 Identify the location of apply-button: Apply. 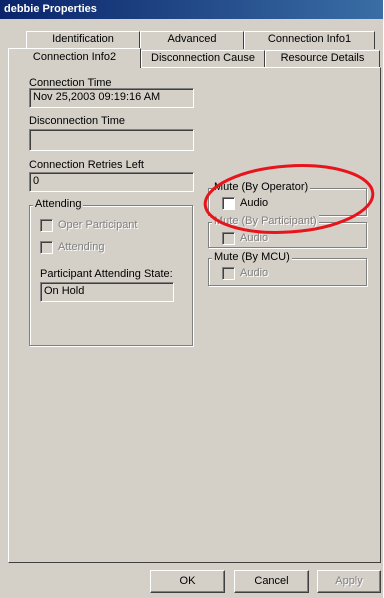
(349, 581).